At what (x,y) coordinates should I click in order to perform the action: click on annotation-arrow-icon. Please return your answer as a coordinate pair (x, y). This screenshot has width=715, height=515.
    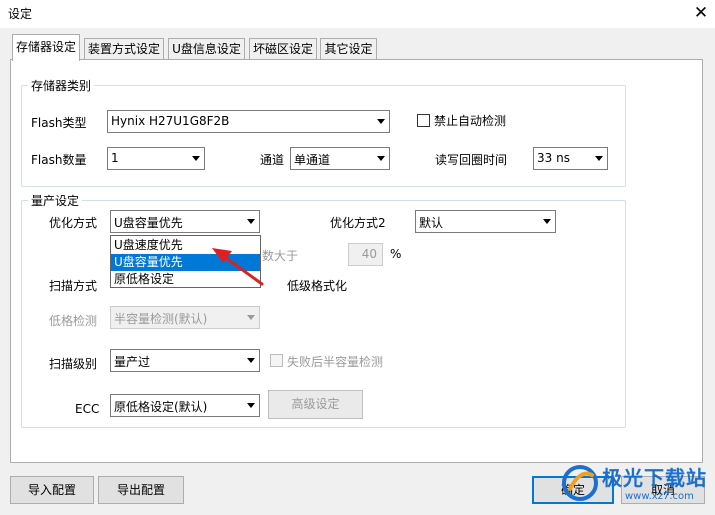
    Looking at the image, I should click on (238, 267).